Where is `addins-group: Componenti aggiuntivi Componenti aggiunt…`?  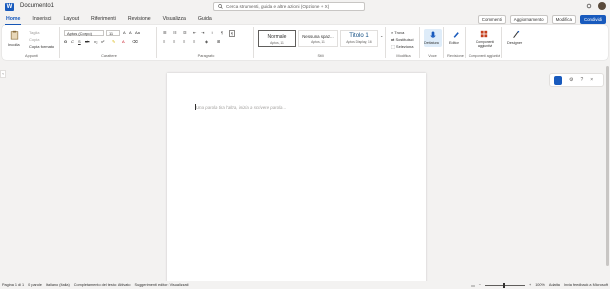 addins-group: Componenti aggiuntivi Componenti aggiunt… is located at coordinates (485, 42).